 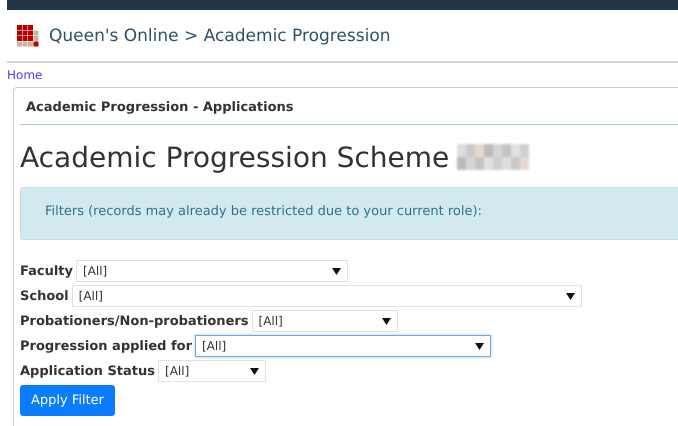 What do you see at coordinates (349, 106) in the screenshot?
I see `panel-heading: Academic Progression - Applications` at bounding box center [349, 106].